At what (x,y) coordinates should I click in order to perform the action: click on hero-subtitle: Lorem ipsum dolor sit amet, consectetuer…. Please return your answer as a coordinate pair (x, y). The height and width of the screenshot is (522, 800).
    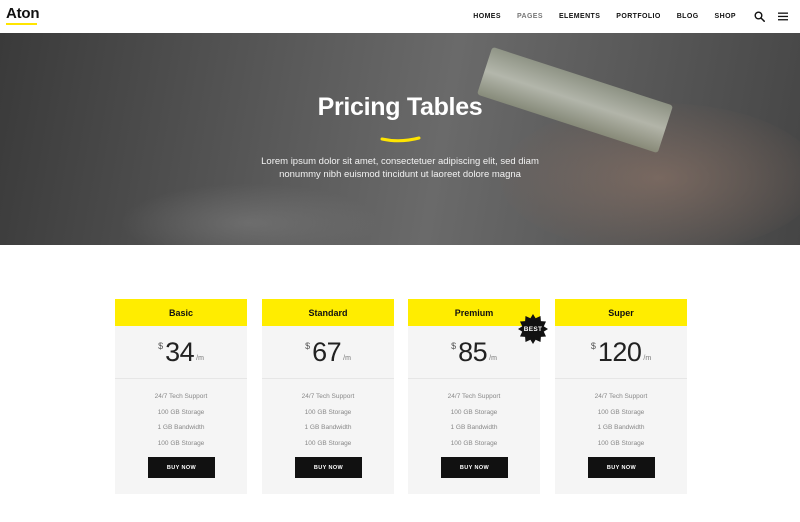
    Looking at the image, I should click on (400, 168).